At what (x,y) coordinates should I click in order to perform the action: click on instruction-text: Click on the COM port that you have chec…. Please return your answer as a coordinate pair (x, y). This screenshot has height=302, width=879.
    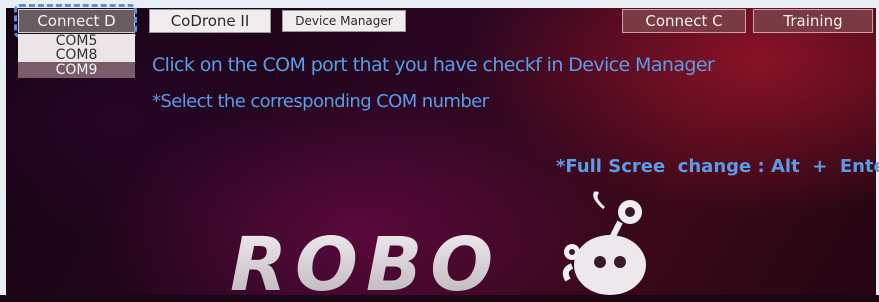
    Looking at the image, I should click on (433, 65).